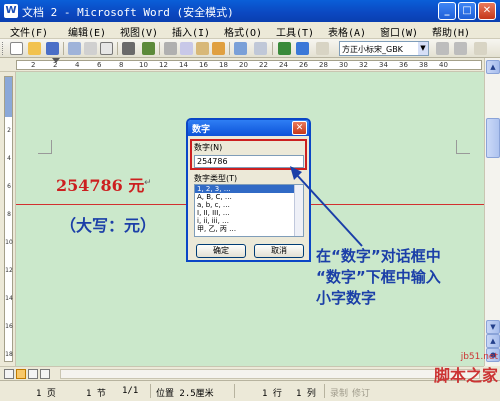 The width and height of the screenshot is (500, 401). Describe the element at coordinates (221, 251) in the screenshot. I see `ok-button: 确定` at that location.